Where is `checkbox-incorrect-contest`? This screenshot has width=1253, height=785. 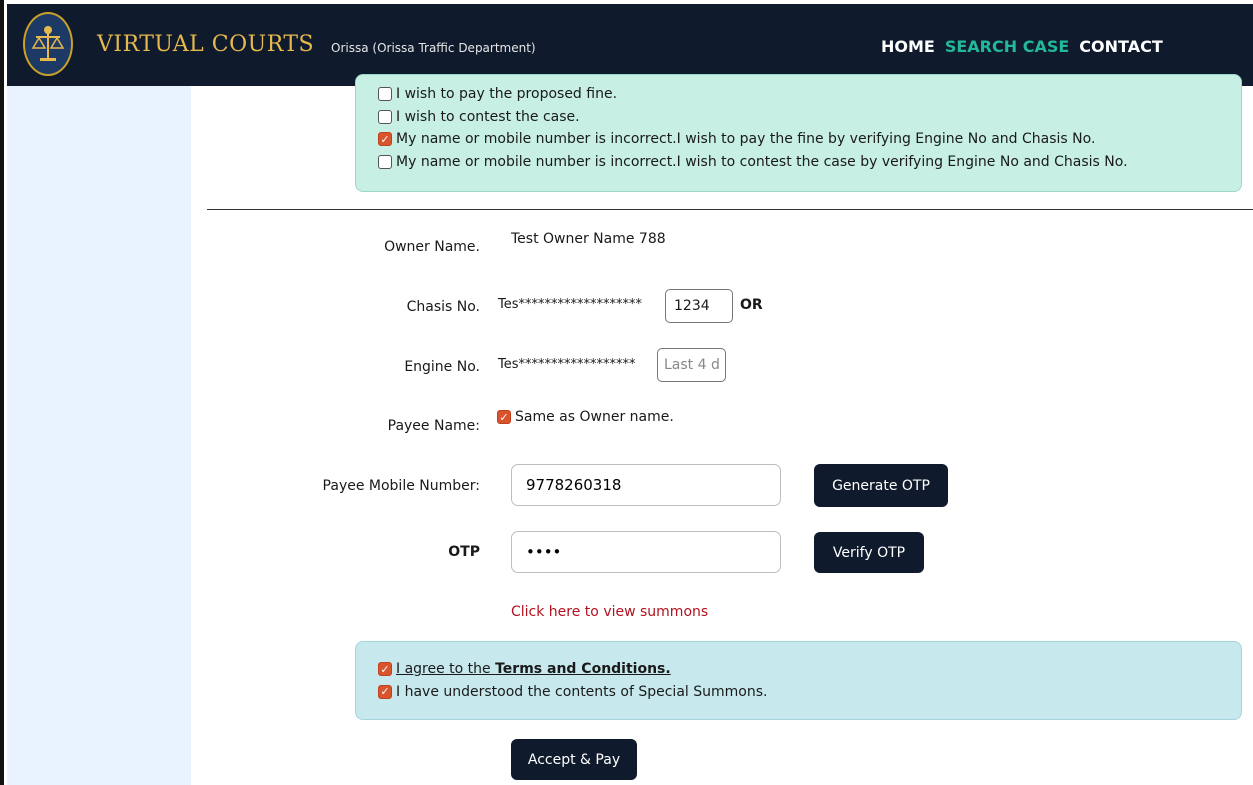 checkbox-incorrect-contest is located at coordinates (385, 161).